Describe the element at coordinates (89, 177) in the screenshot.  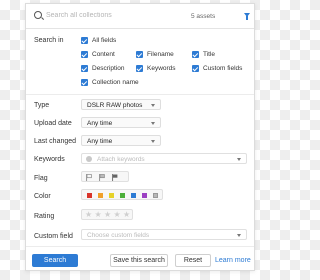
I see `flag-outline-icon` at that location.